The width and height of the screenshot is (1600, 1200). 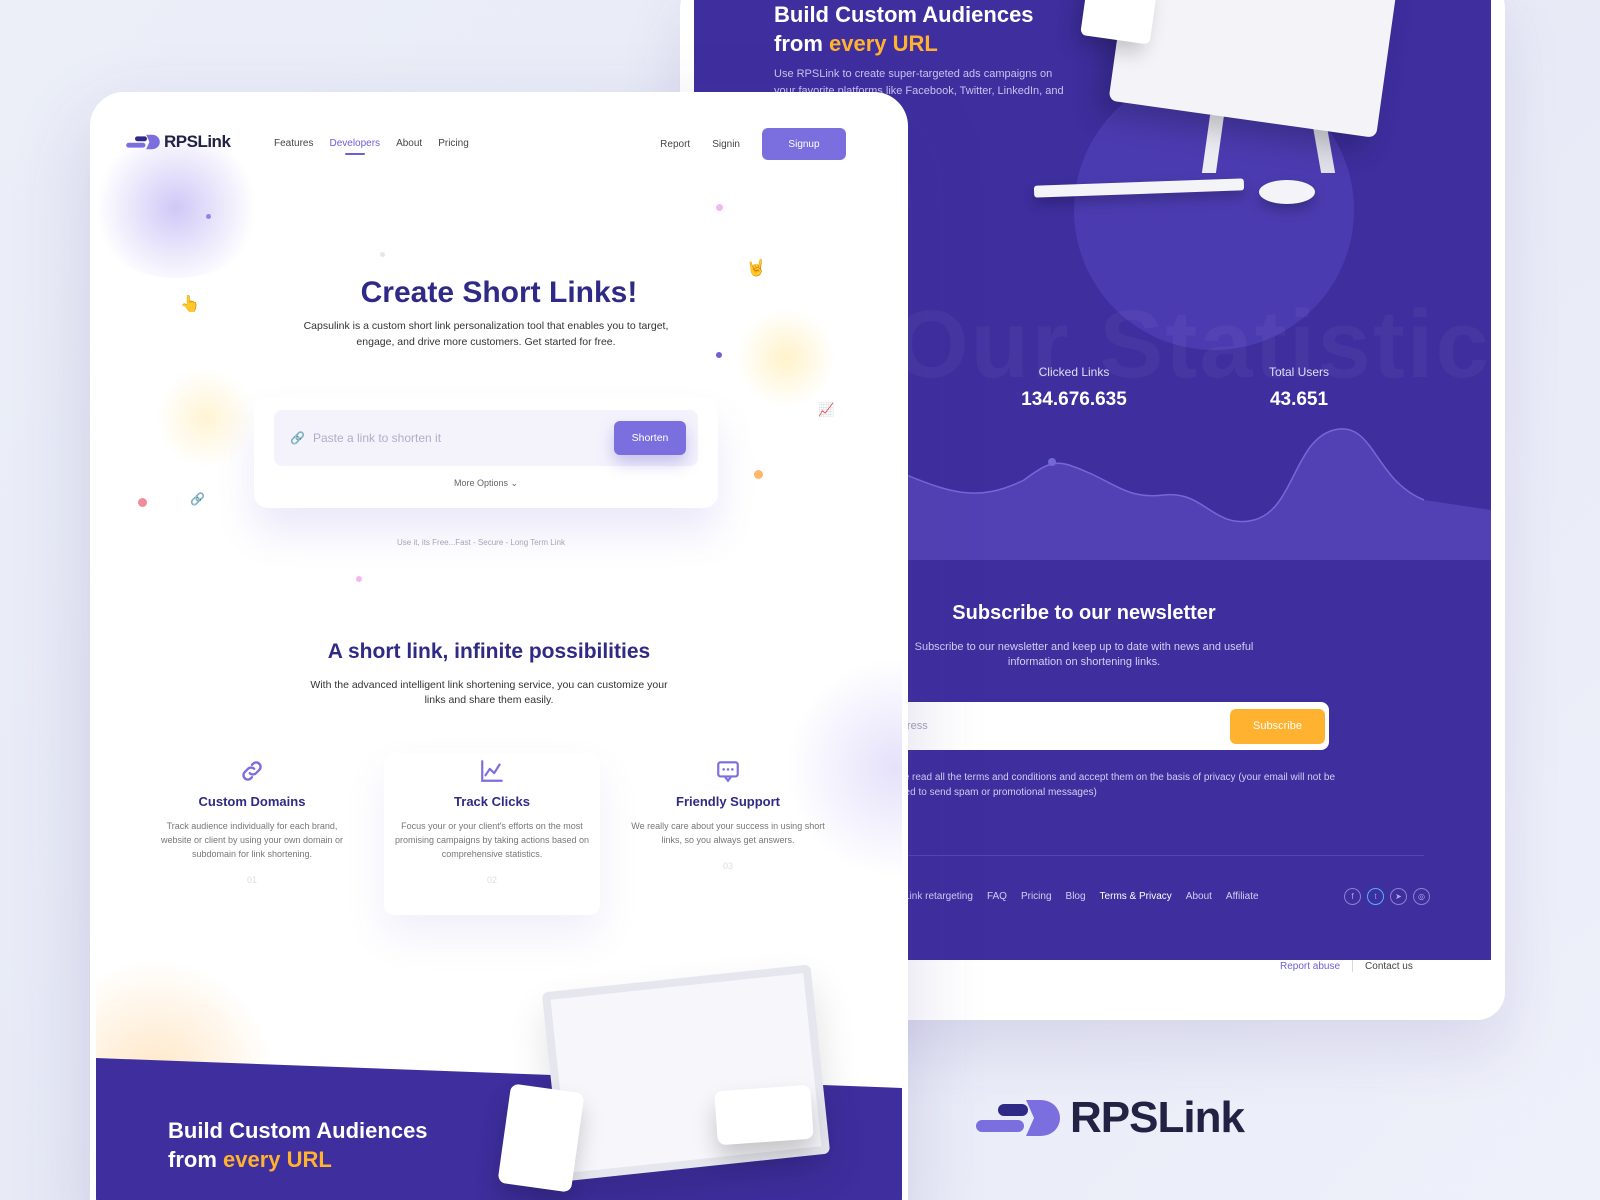 I want to click on shorten-link-card: 🔗 Shorten More Options ⌄, so click(x=486, y=453).